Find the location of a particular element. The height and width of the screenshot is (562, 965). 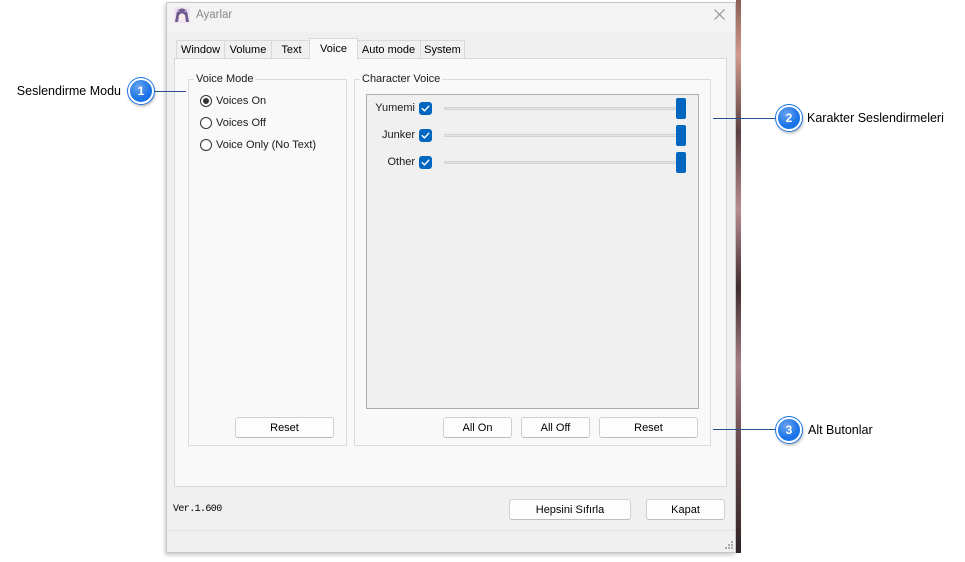

title-bar: Ayarlar is located at coordinates (451, 17).